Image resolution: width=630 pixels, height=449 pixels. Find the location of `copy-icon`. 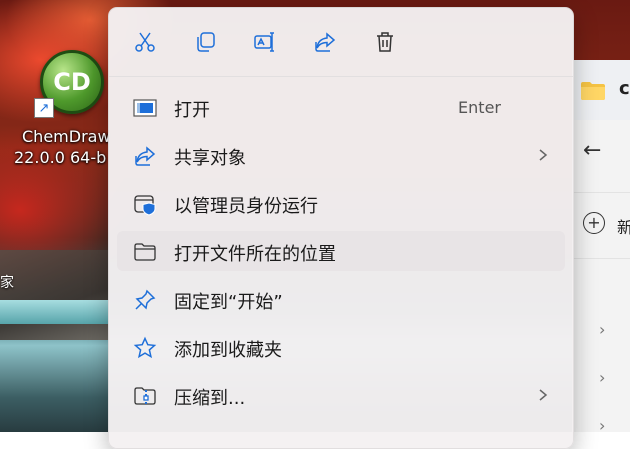

copy-icon is located at coordinates (206, 42).